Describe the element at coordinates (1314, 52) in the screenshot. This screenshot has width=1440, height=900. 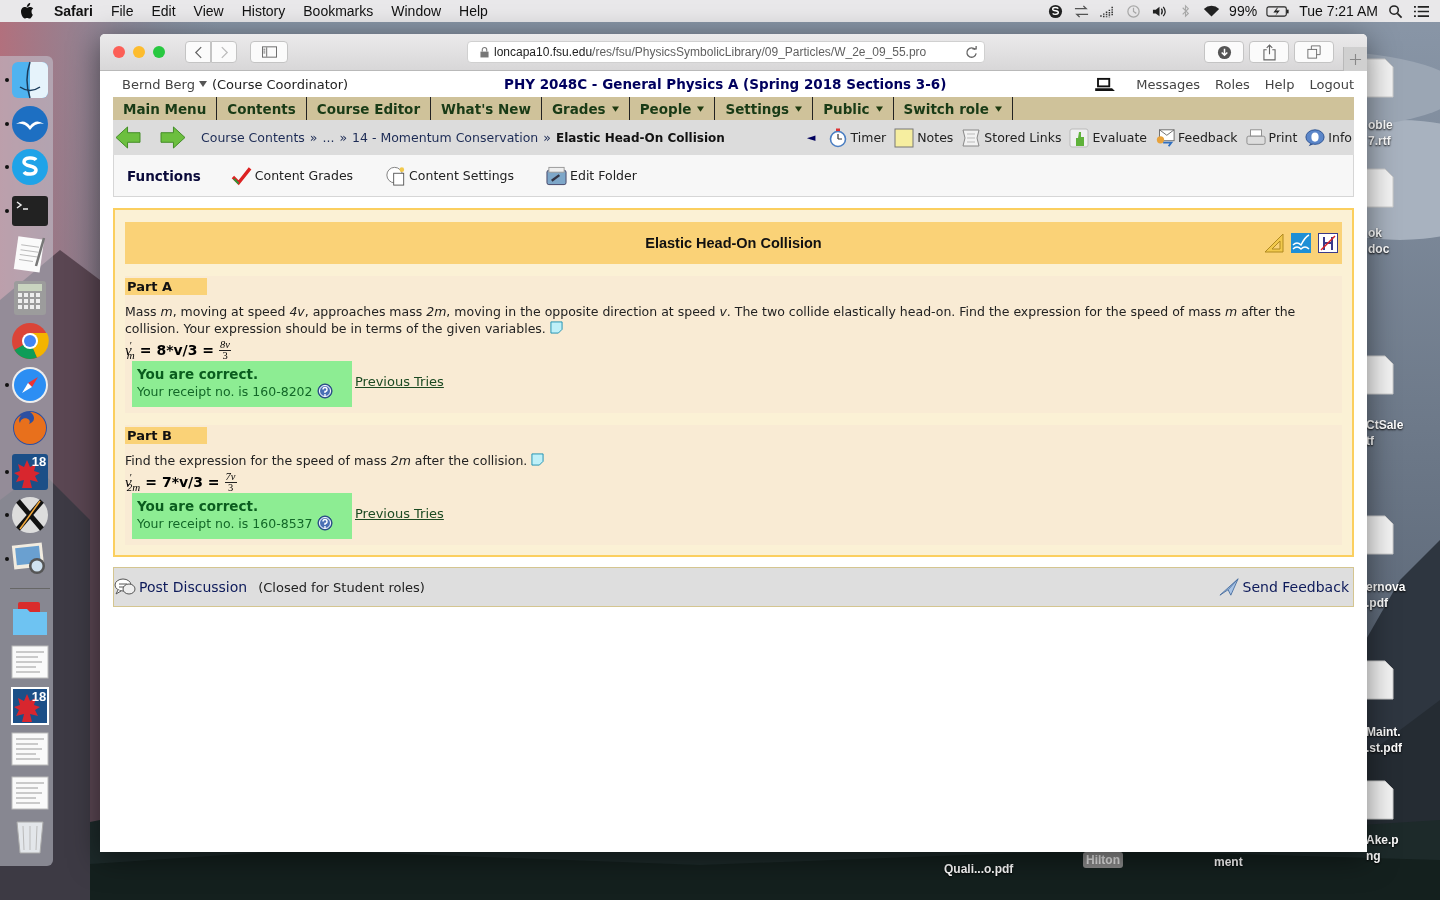
I see `tabs-button` at that location.